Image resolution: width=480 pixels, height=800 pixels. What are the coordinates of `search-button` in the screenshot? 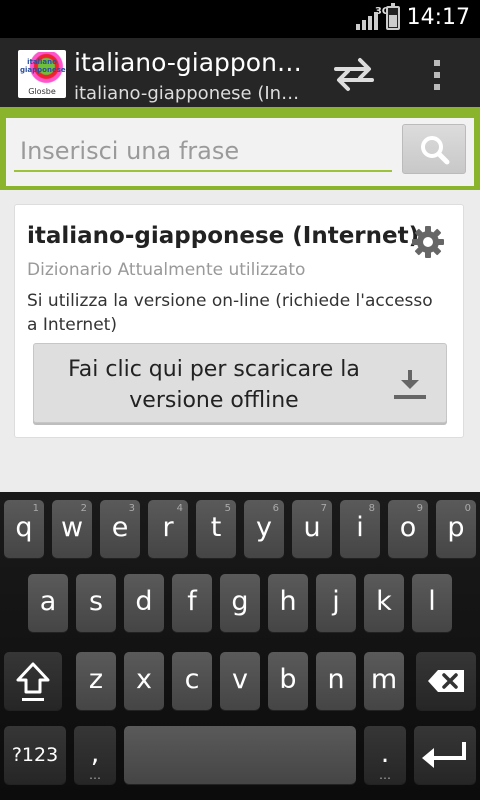 It's located at (434, 149).